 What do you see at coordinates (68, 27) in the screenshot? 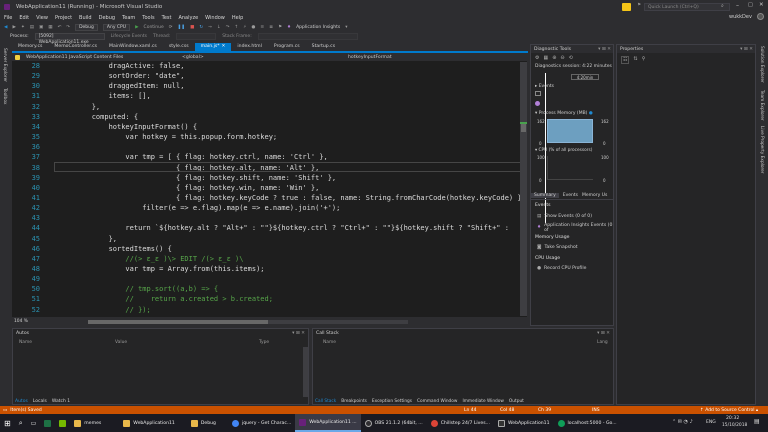
I see `redo-icon: ↷` at bounding box center [68, 27].